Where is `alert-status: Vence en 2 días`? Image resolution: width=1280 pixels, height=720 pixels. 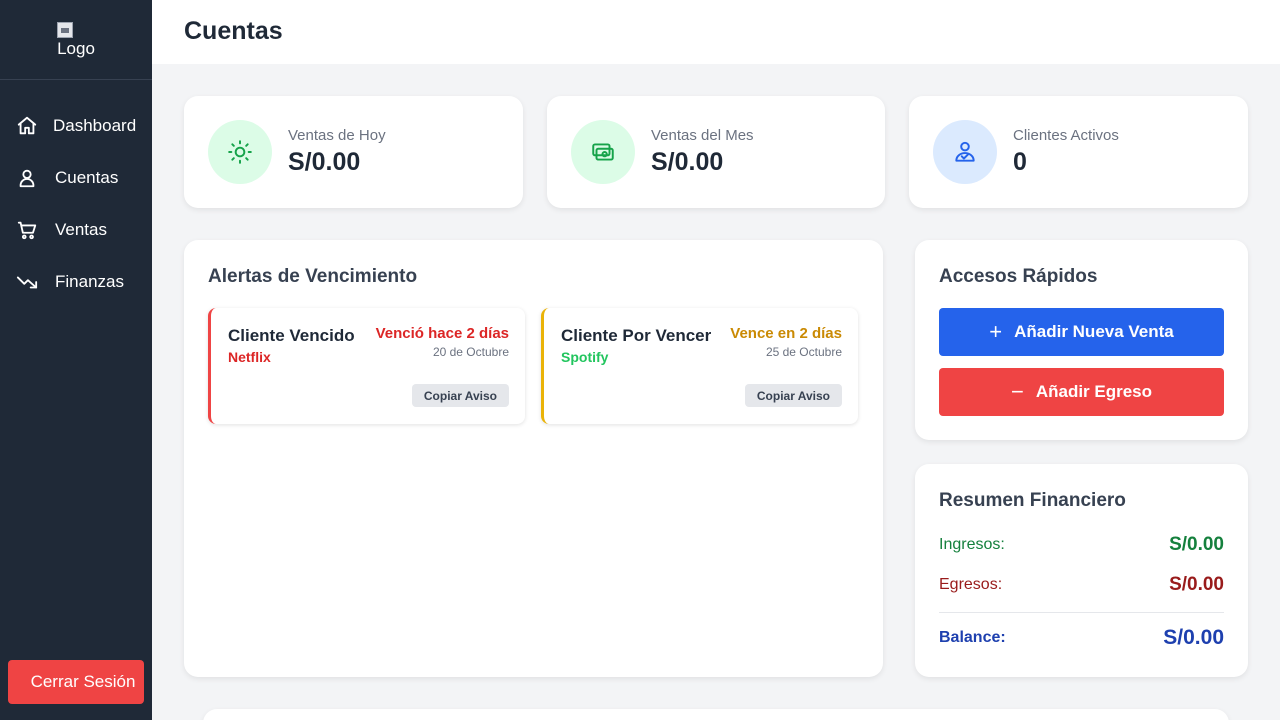
alert-status: Vence en 2 días is located at coordinates (786, 333).